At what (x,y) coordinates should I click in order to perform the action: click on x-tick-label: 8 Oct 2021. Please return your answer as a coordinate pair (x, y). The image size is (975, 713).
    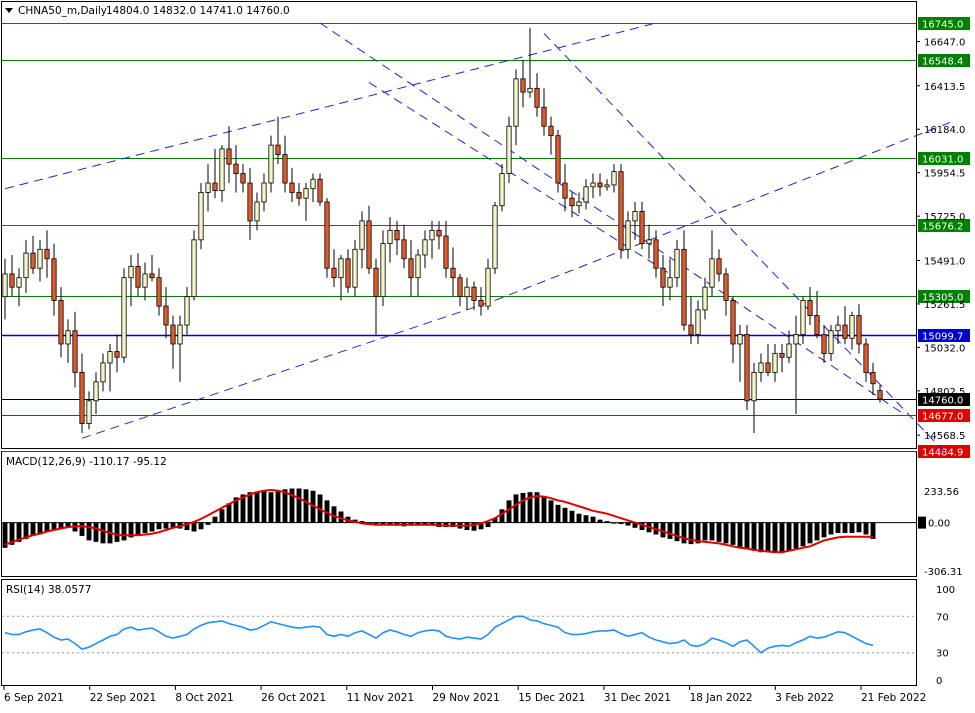
    Looking at the image, I should click on (204, 698).